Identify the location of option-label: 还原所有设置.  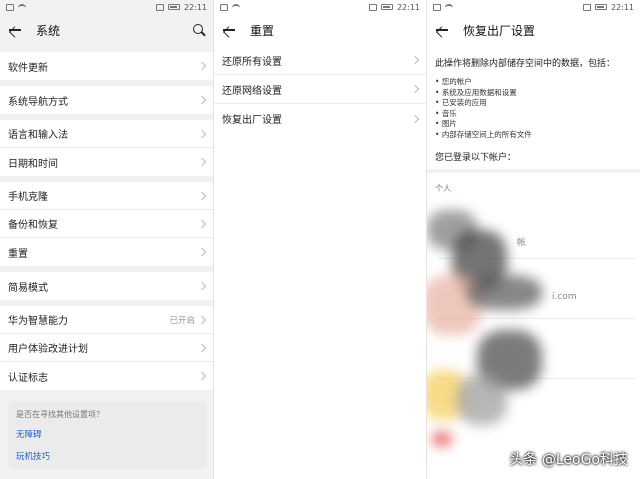
(252, 62).